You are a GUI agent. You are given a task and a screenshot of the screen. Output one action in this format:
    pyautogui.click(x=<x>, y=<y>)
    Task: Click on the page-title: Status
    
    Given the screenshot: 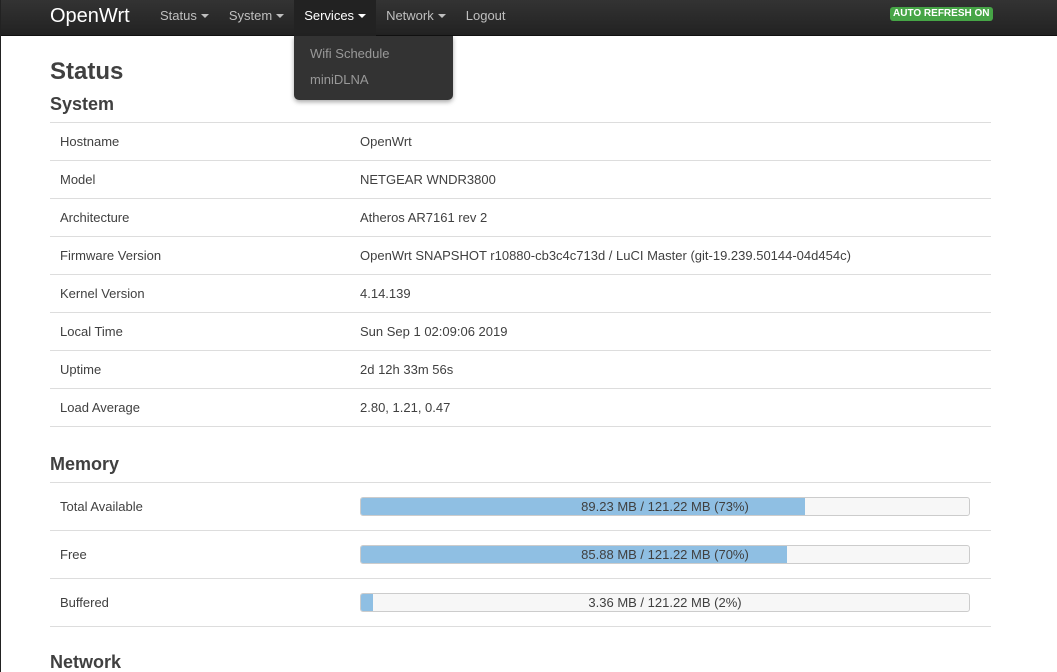 What is the action you would take?
    pyautogui.click(x=87, y=71)
    